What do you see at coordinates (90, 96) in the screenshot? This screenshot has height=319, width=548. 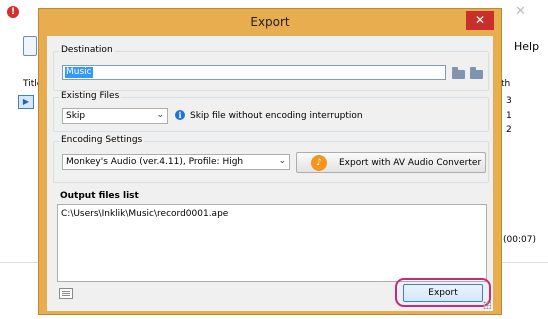 I see `existing-files-label: Existing Files` at bounding box center [90, 96].